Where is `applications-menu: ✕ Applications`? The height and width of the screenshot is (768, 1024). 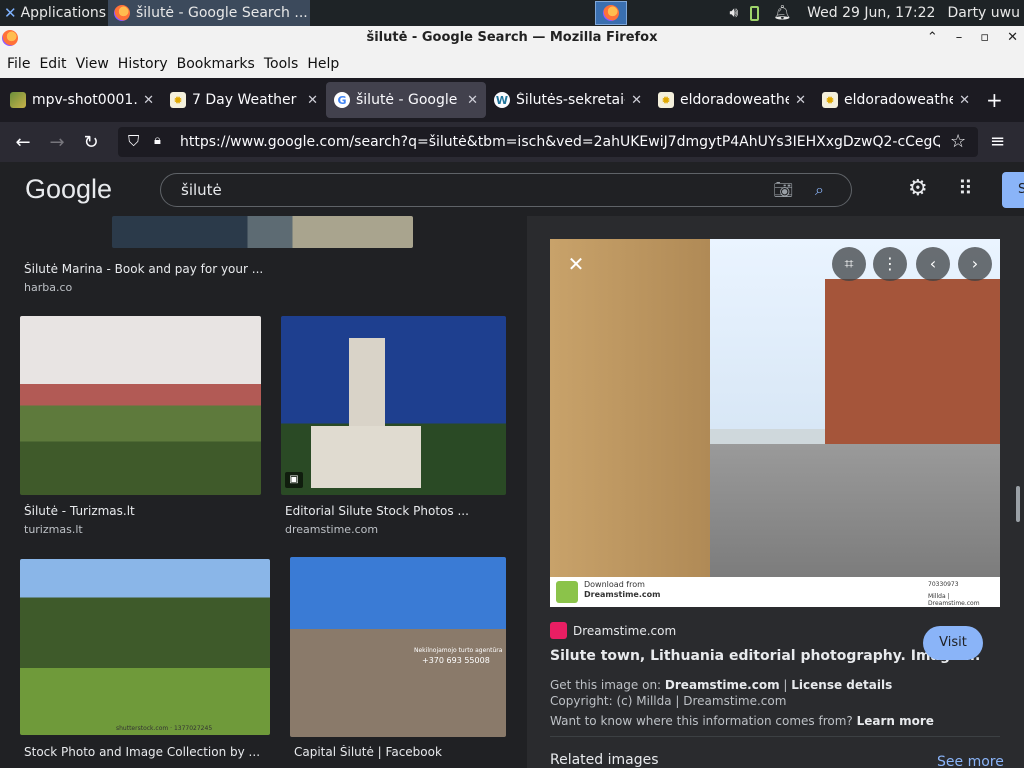
applications-menu: ✕ Applications is located at coordinates (53, 13).